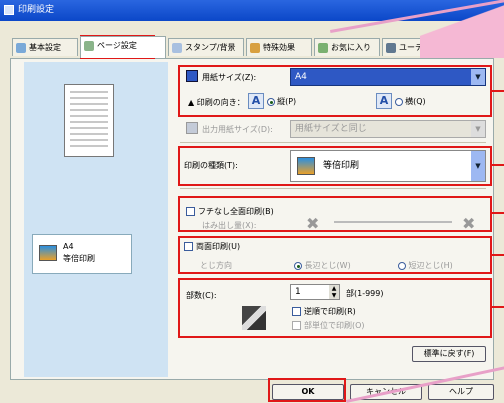  I want to click on reverse-order-label: 逆順で印刷(R), so click(330, 311).